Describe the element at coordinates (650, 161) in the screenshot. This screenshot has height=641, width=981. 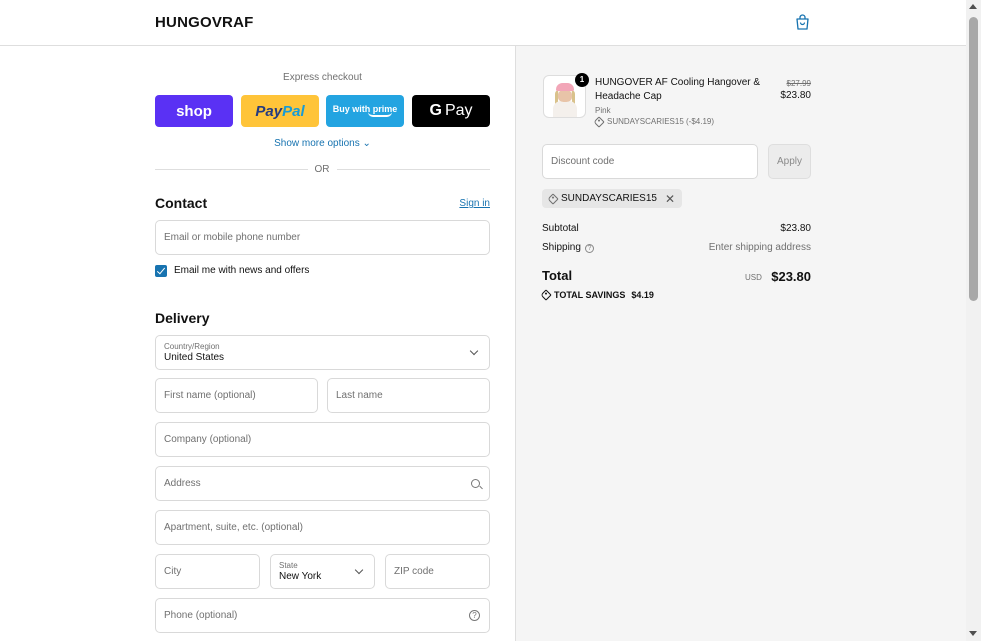
I see `discount-code-field: Discount code` at that location.